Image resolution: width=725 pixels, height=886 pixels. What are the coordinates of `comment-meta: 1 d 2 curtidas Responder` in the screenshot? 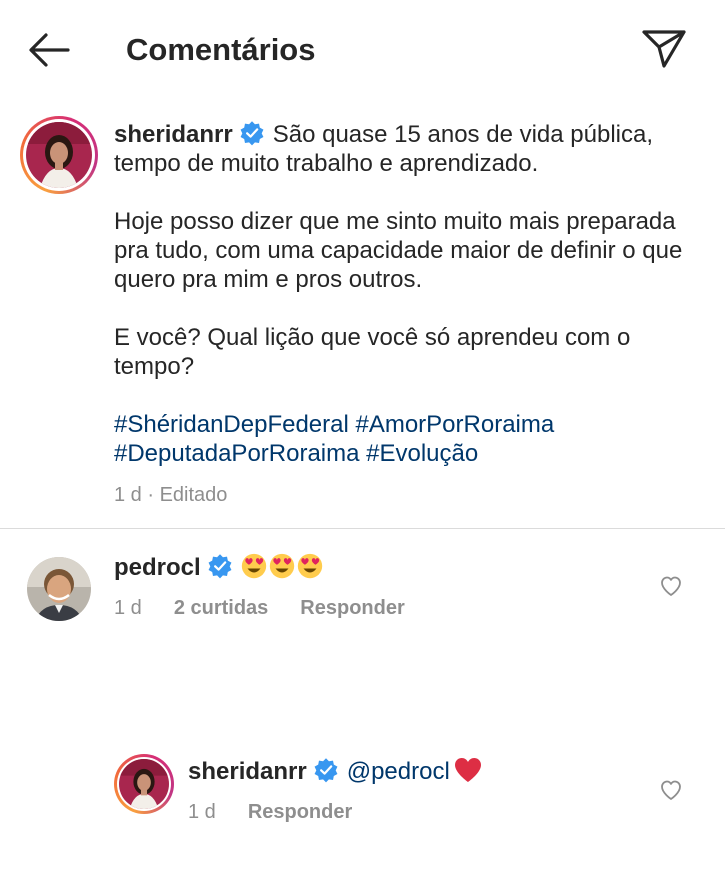 It's located at (275, 608).